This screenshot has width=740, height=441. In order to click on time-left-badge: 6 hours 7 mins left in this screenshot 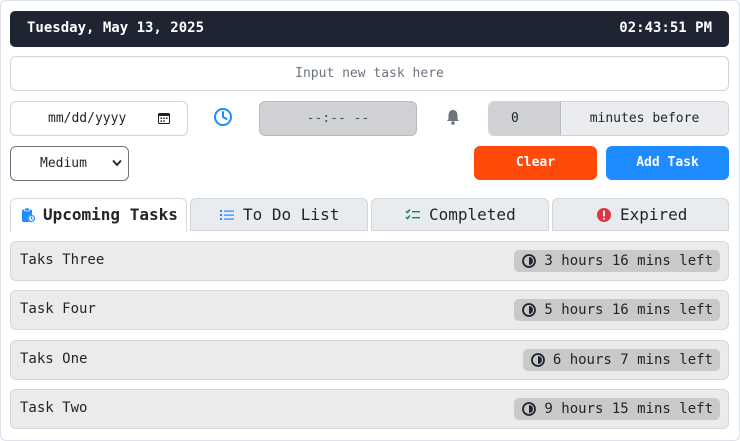, I will do `click(621, 360)`.